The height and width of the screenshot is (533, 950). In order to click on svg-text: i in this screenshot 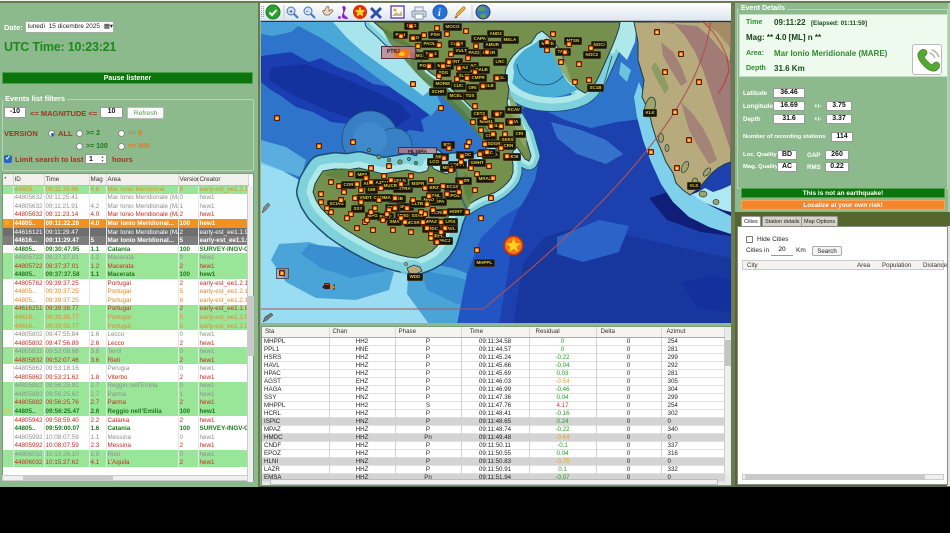, I will do `click(439, 13)`.